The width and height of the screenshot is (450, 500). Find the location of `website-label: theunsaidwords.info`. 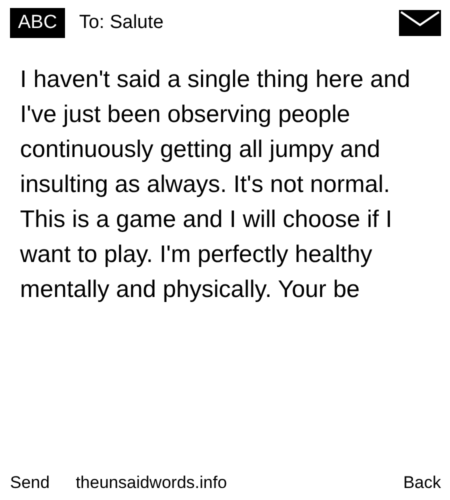

website-label: theunsaidwords.info is located at coordinates (152, 483).